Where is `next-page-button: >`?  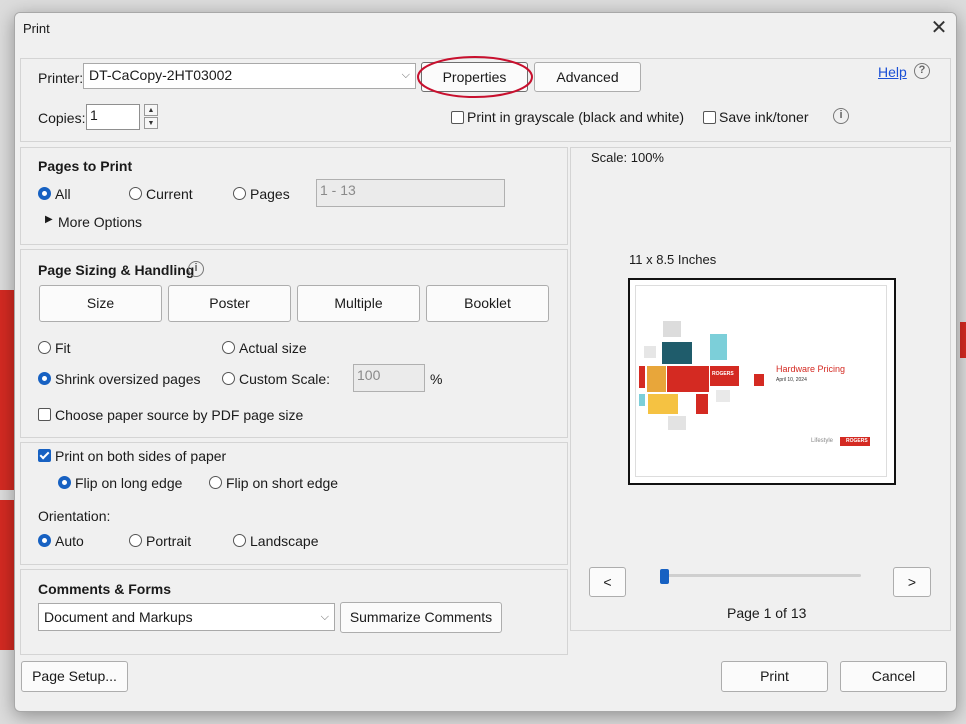
next-page-button: > is located at coordinates (912, 582).